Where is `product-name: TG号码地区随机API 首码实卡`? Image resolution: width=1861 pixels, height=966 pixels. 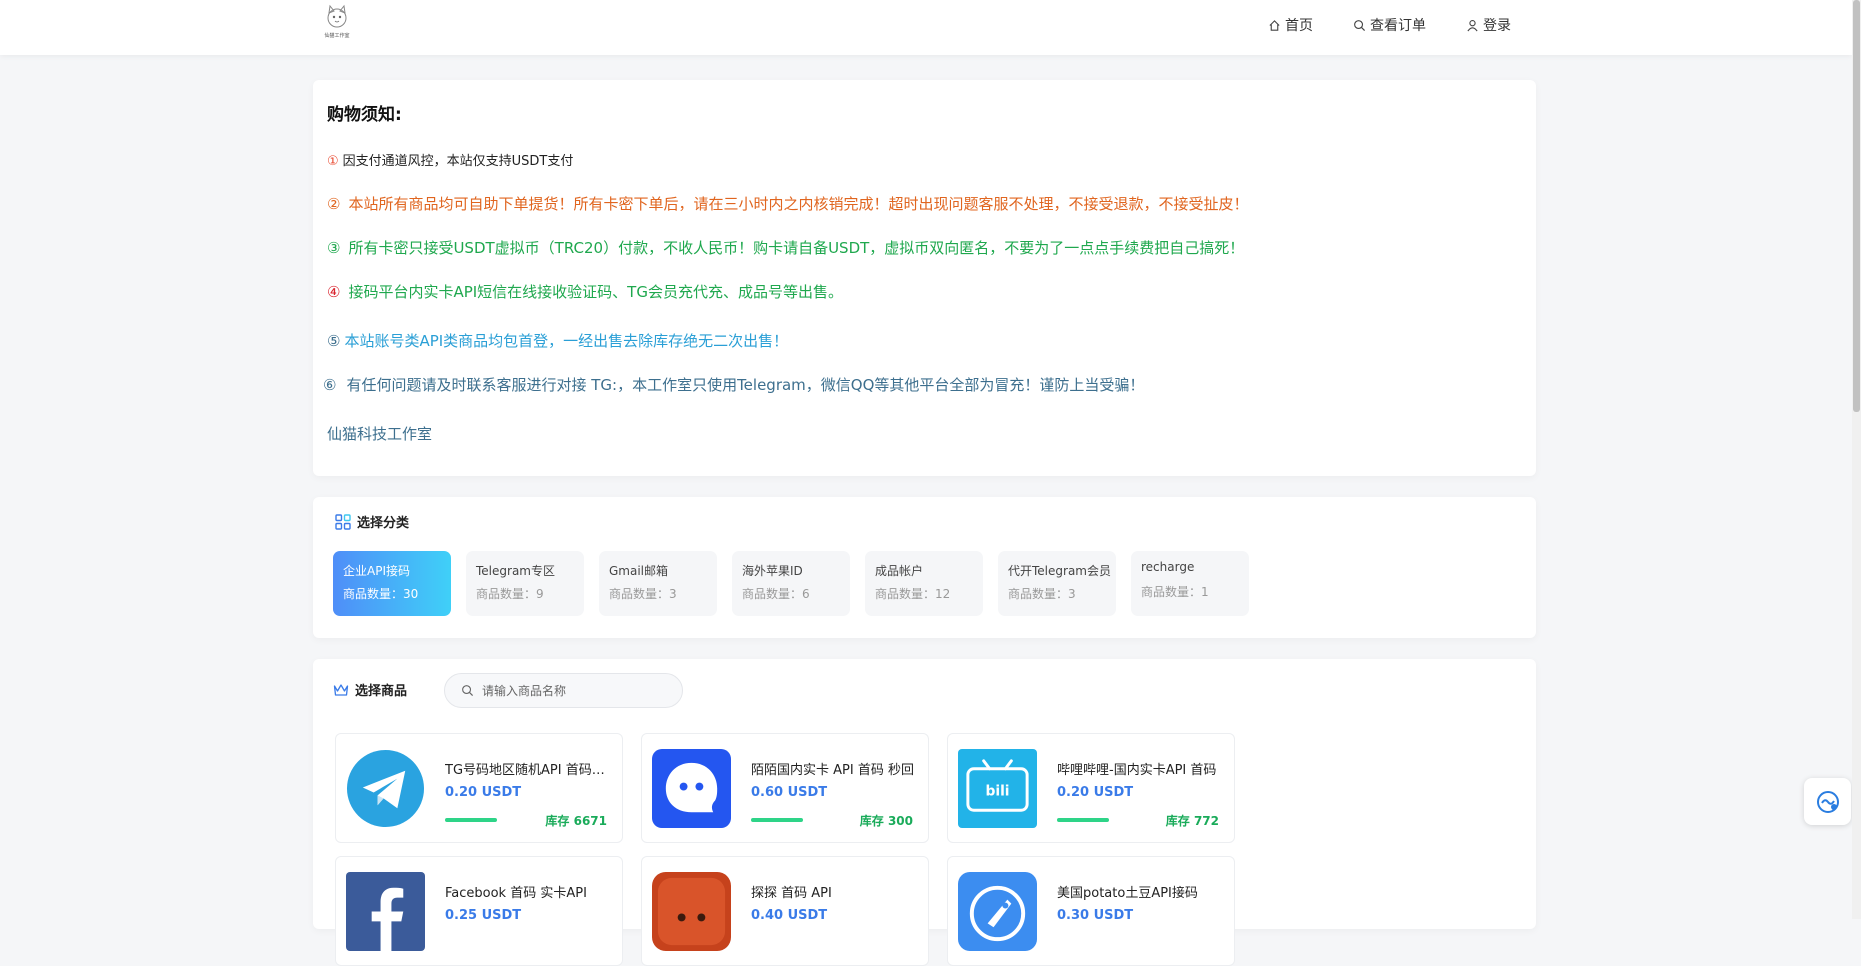 product-name: TG号码地区随机API 首码实卡 is located at coordinates (527, 770).